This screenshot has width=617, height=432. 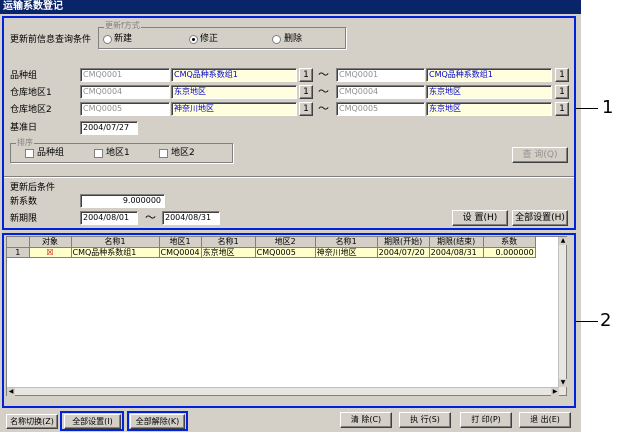 I want to click on callout-label-1: 1, so click(x=608, y=107).